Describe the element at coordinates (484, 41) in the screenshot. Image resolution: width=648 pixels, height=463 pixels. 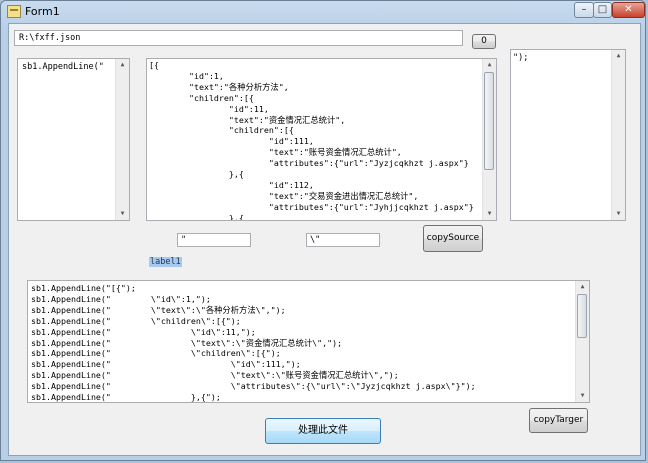
I see `zero-button: 0` at that location.